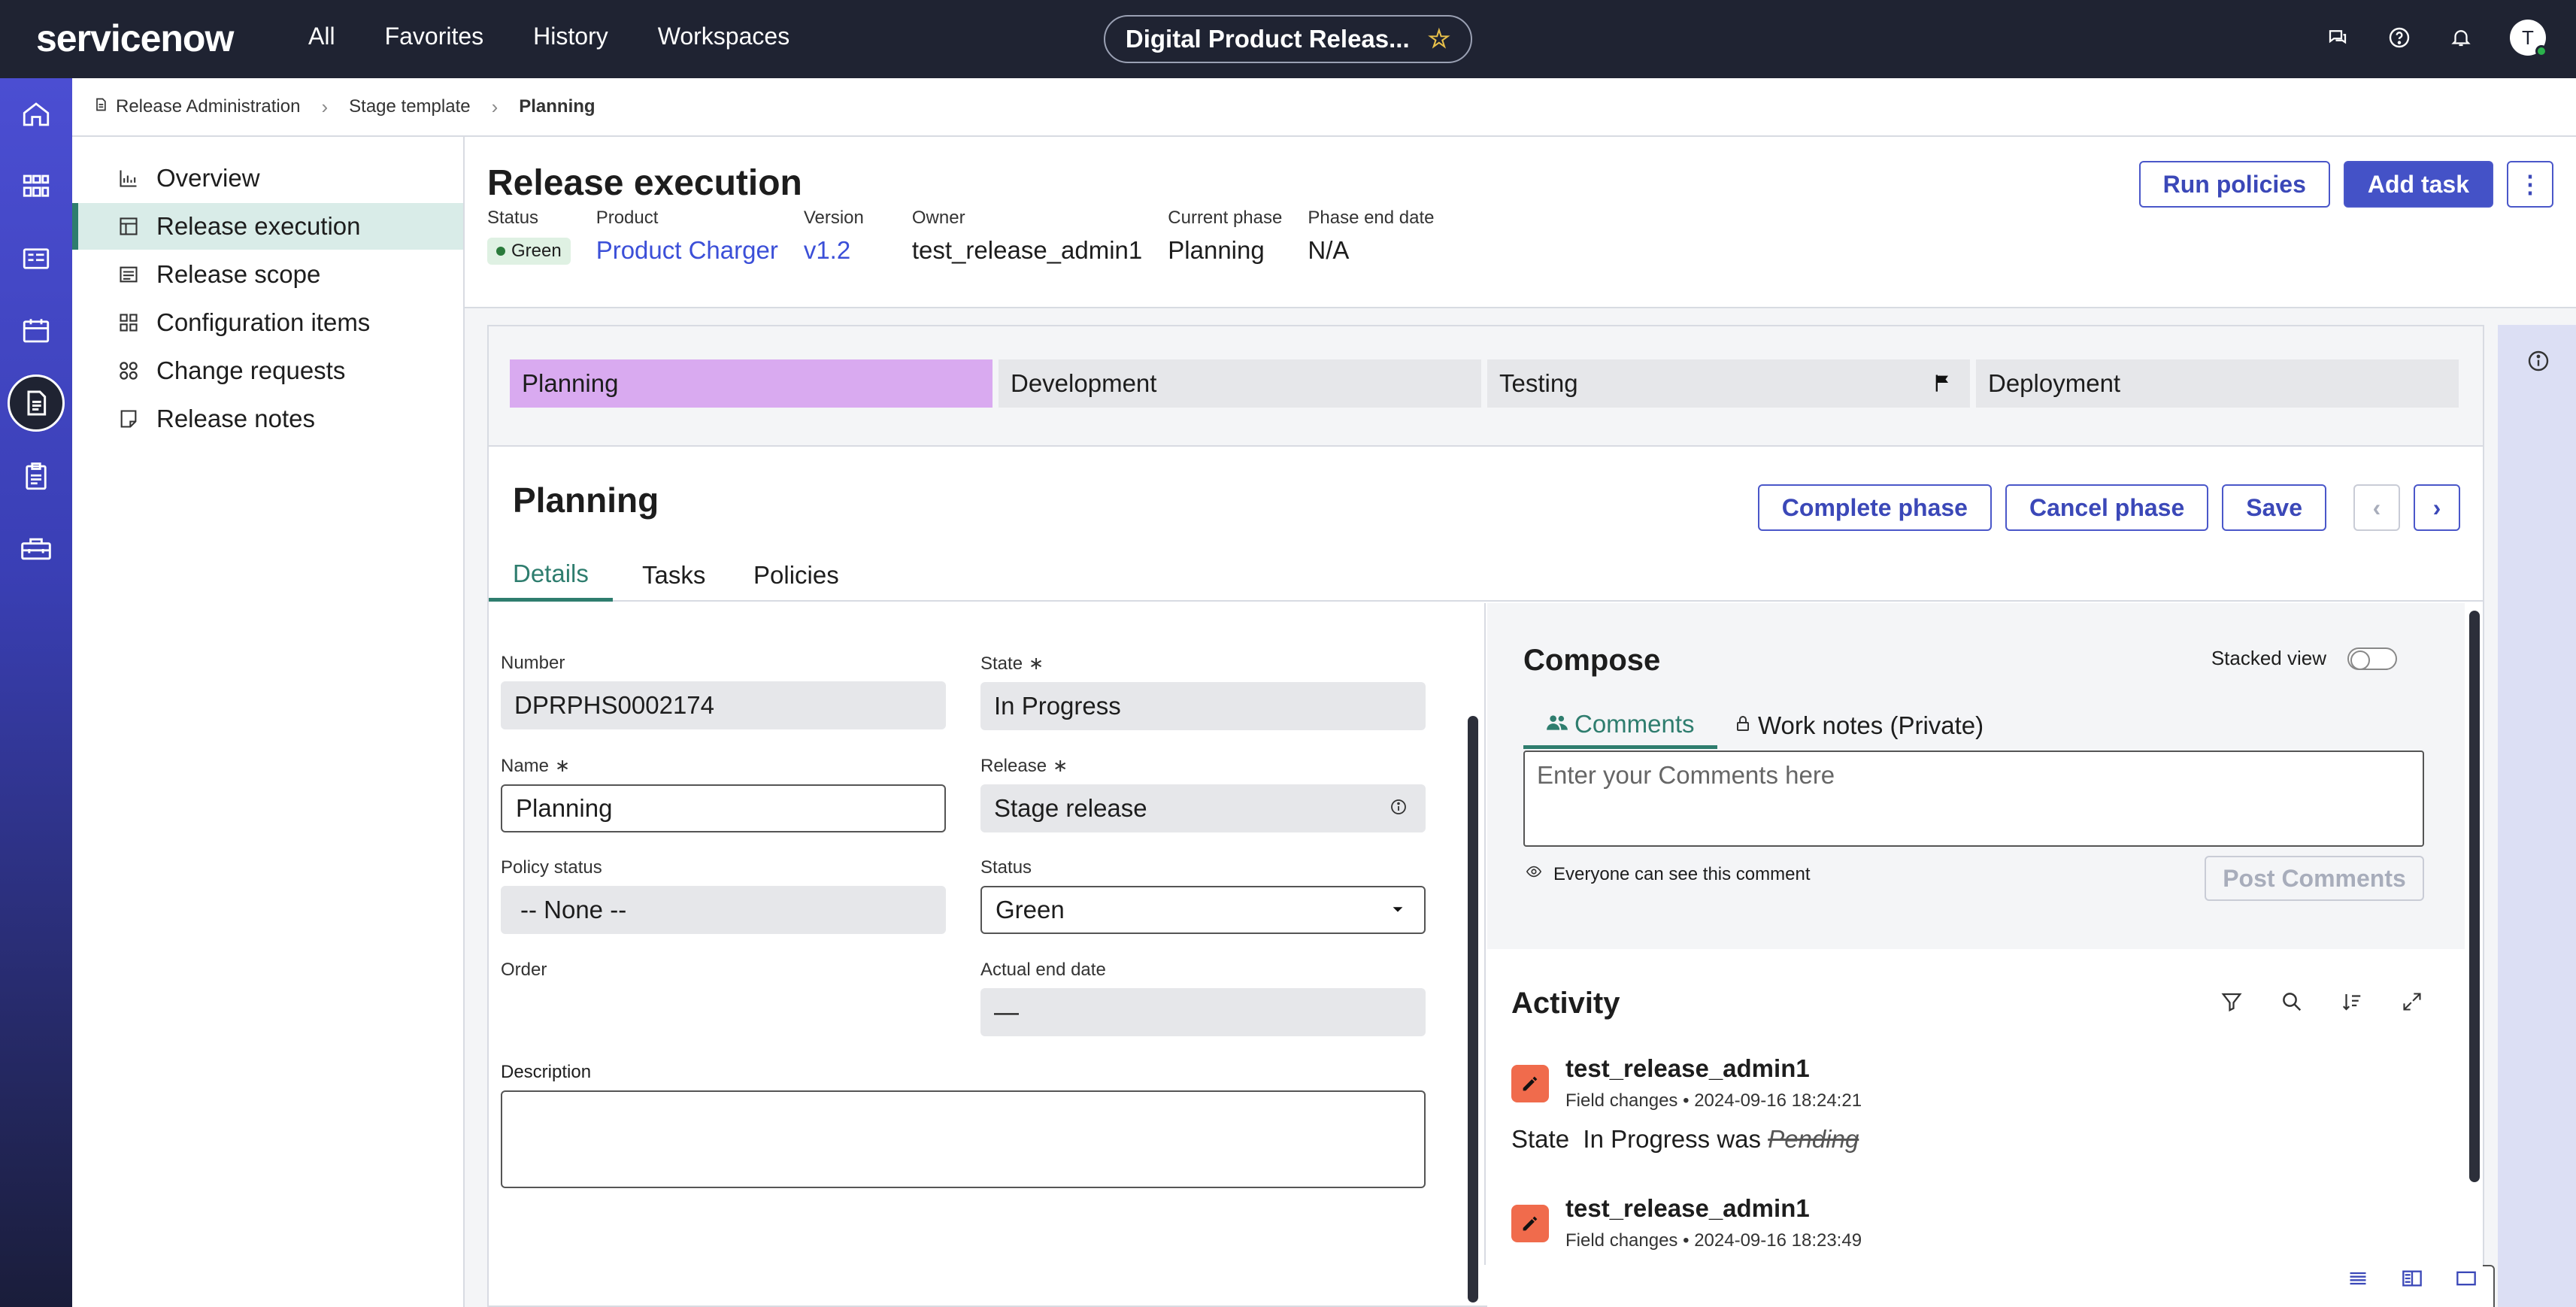 The image size is (2576, 1307). Describe the element at coordinates (834, 250) in the screenshot. I see `version-link: v1.2` at that location.